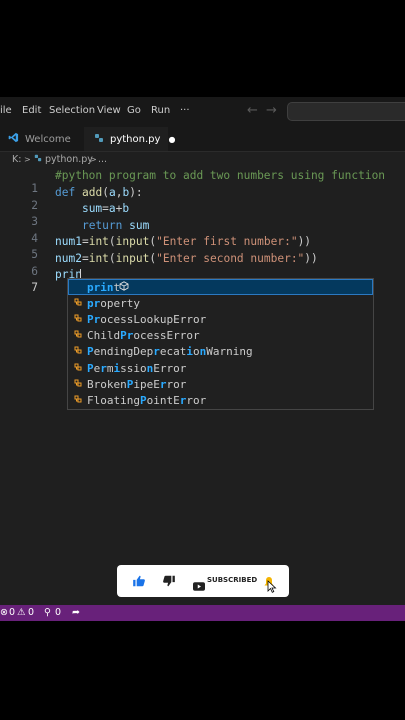 This screenshot has height=720, width=405. I want to click on line-number: 7, so click(34, 287).